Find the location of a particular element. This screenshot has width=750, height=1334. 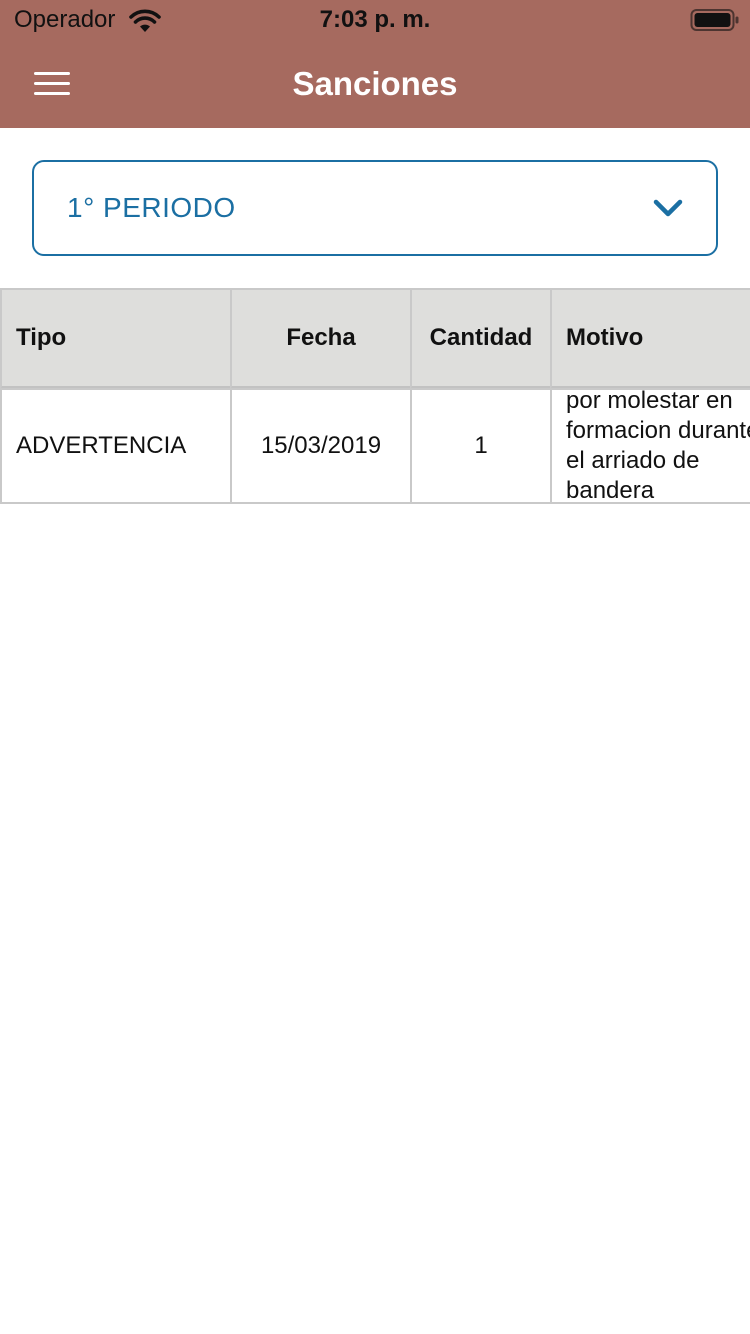

column-header-motivo: Motivo is located at coordinates (650, 339).